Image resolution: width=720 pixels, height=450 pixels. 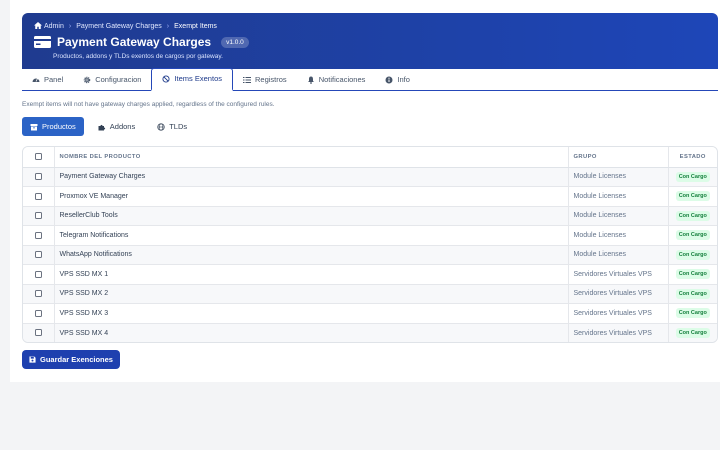 What do you see at coordinates (311, 274) in the screenshot?
I see `product-name: VPS SSD MX 1` at bounding box center [311, 274].